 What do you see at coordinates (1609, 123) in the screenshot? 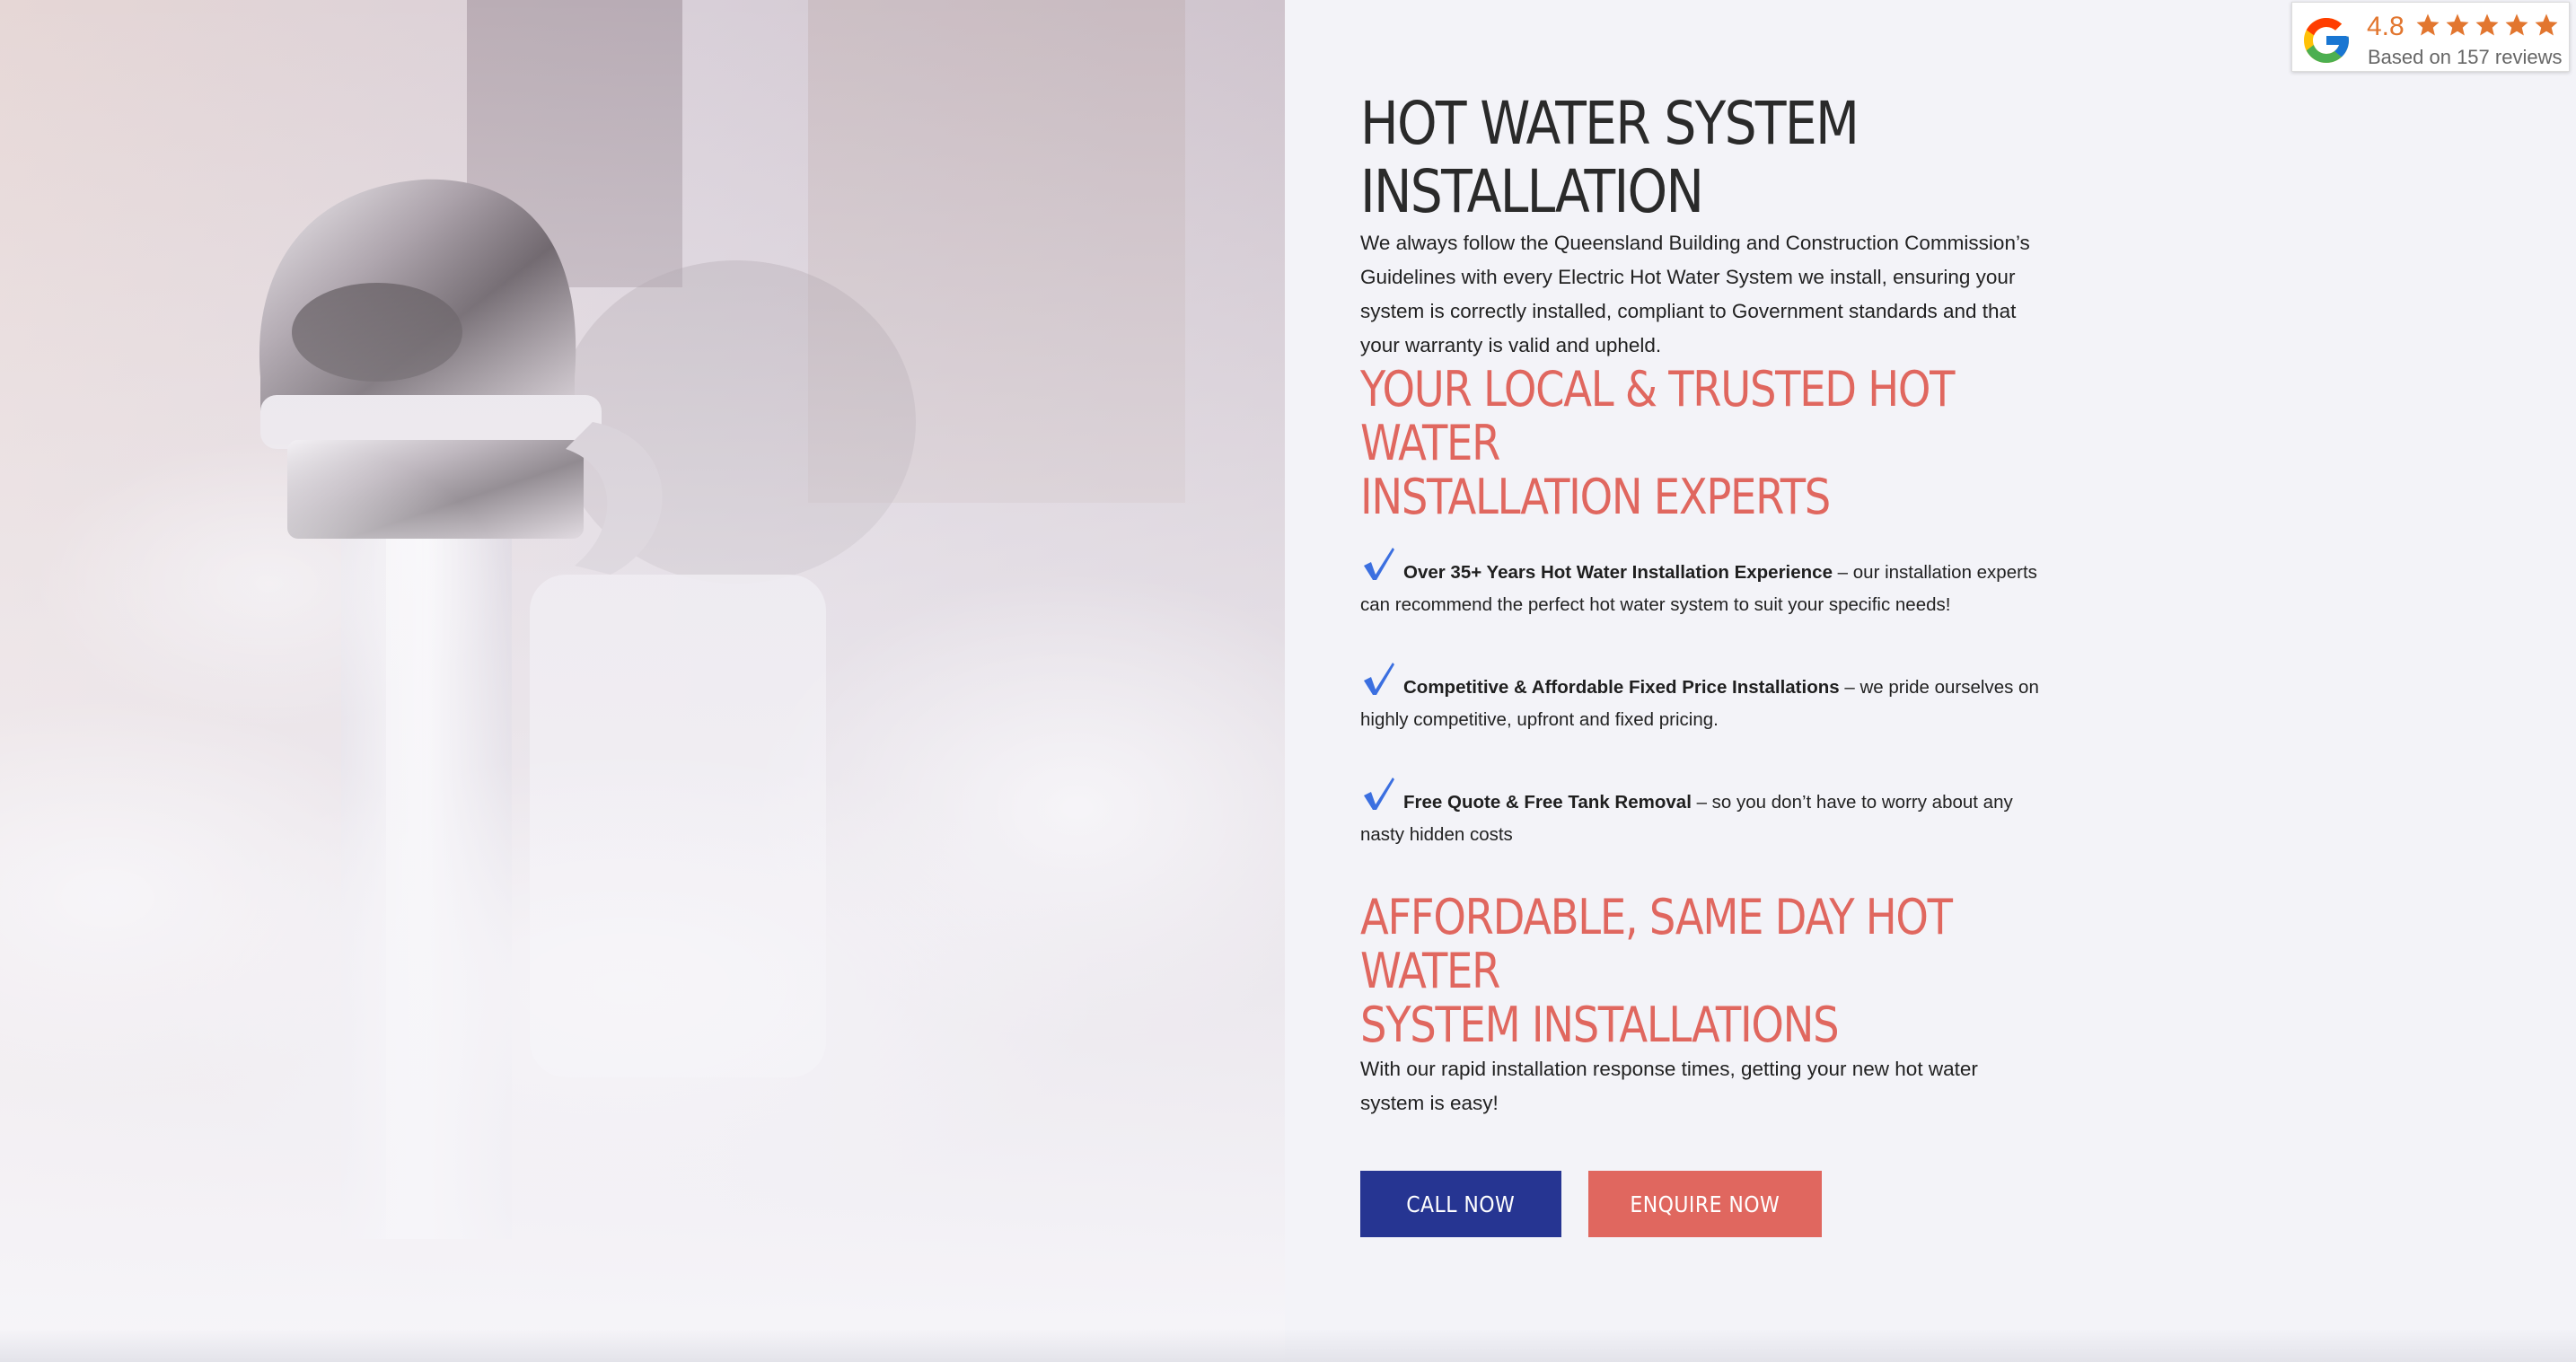
I see `page-title-line-1: HOT WATER SYSTEM` at bounding box center [1609, 123].